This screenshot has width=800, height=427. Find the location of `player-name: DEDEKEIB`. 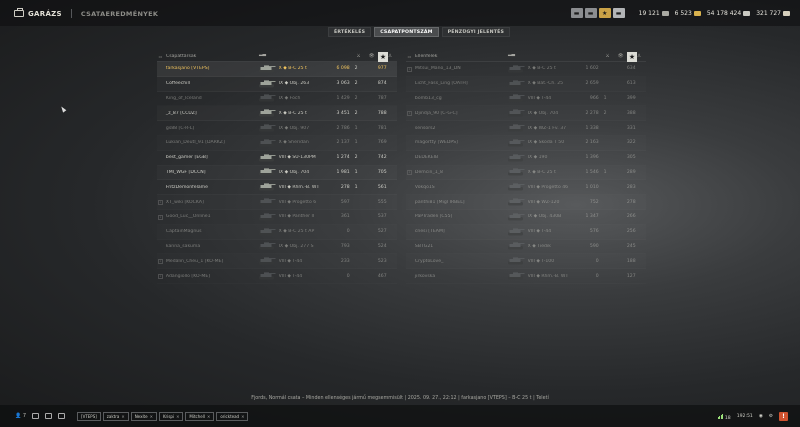

player-name: DEDEKEIB is located at coordinates (460, 157).